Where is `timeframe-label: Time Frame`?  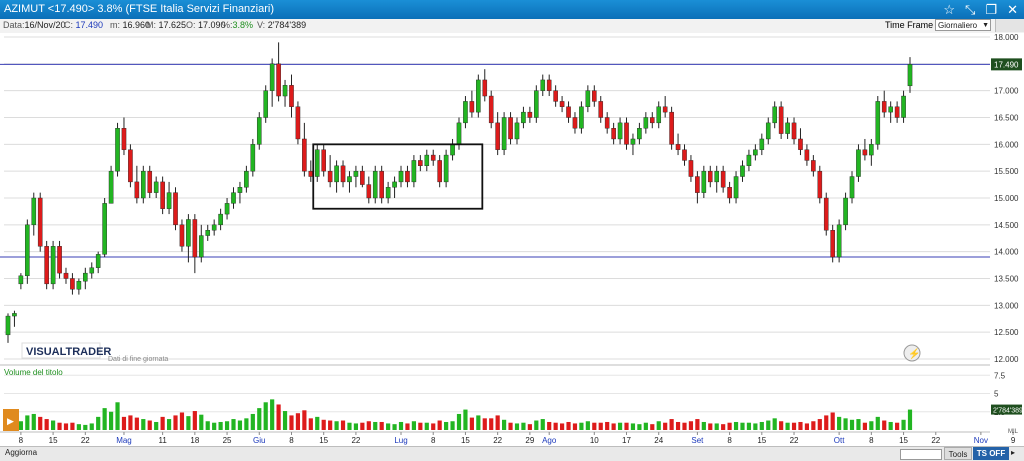 timeframe-label: Time Frame is located at coordinates (909, 25).